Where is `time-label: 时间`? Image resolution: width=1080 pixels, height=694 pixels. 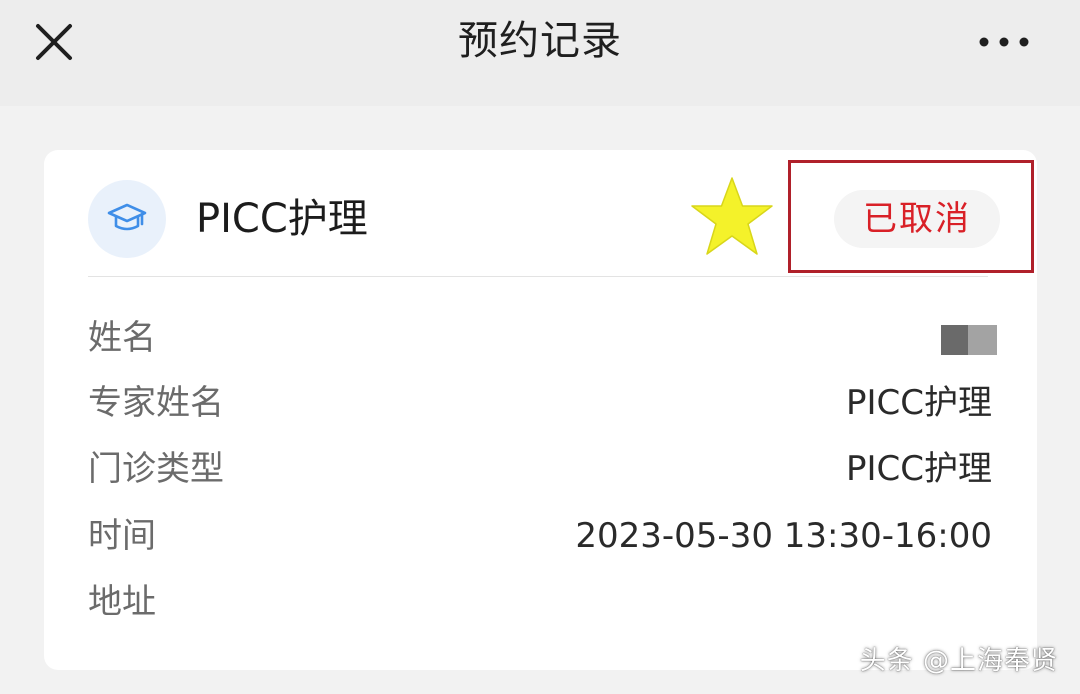
time-label: 时间 is located at coordinates (122, 536).